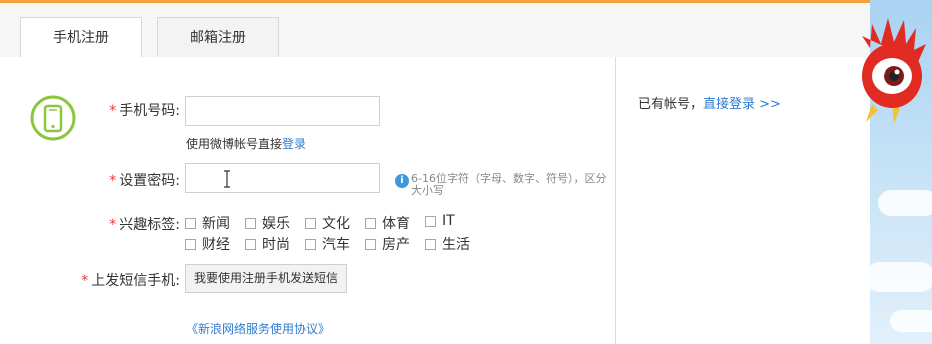 The height and width of the screenshot is (344, 932). I want to click on interest-checkbox-auto: 汽车, so click(327, 244).